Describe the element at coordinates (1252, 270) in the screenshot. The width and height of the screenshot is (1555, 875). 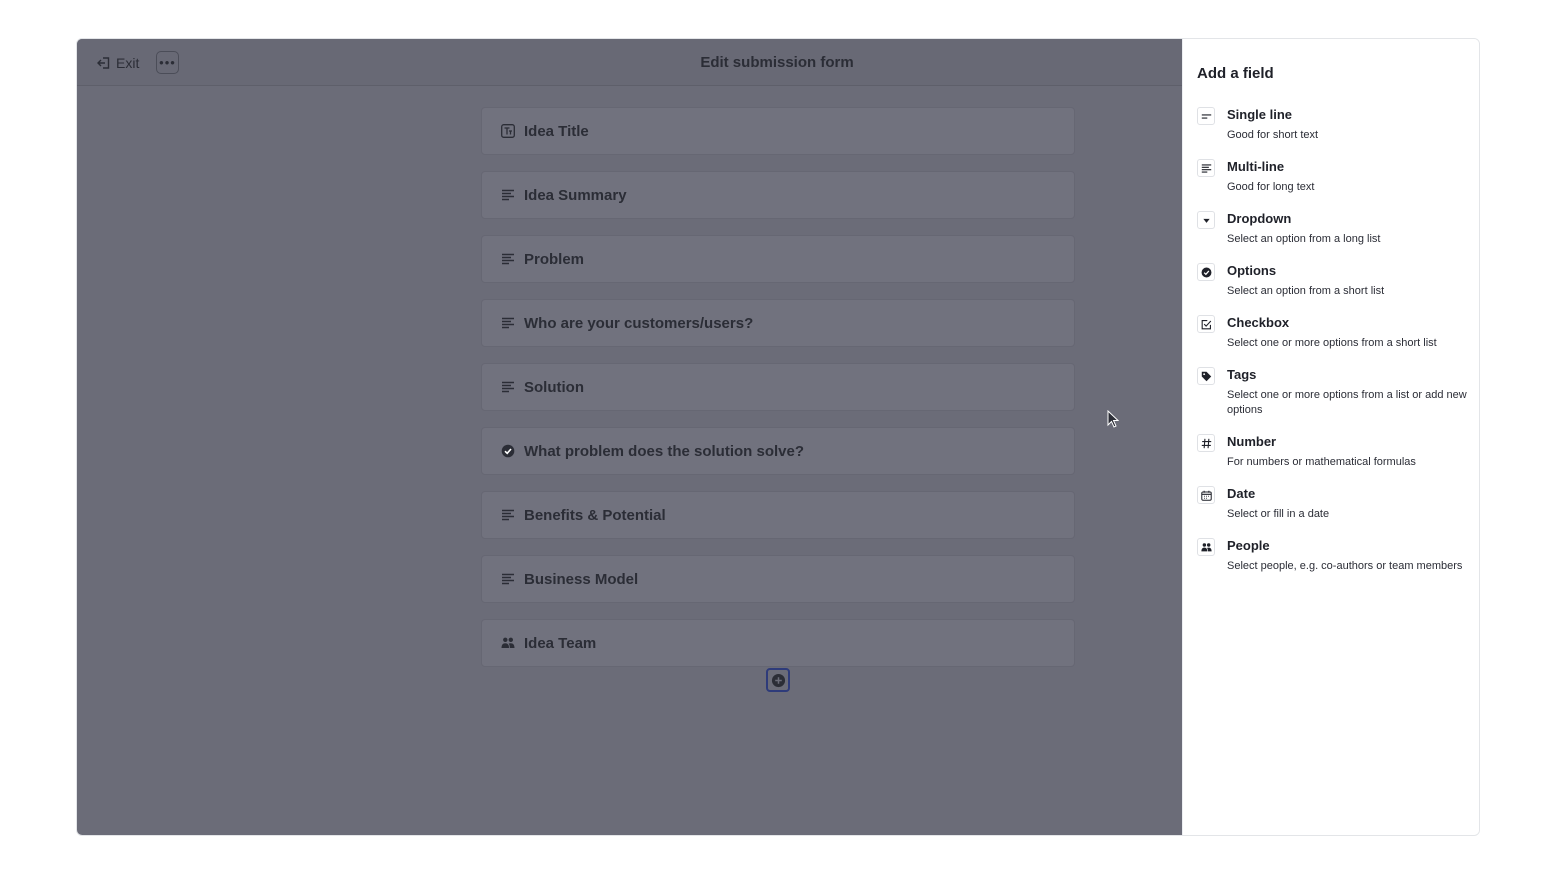
I see `field-type-name: Options` at that location.